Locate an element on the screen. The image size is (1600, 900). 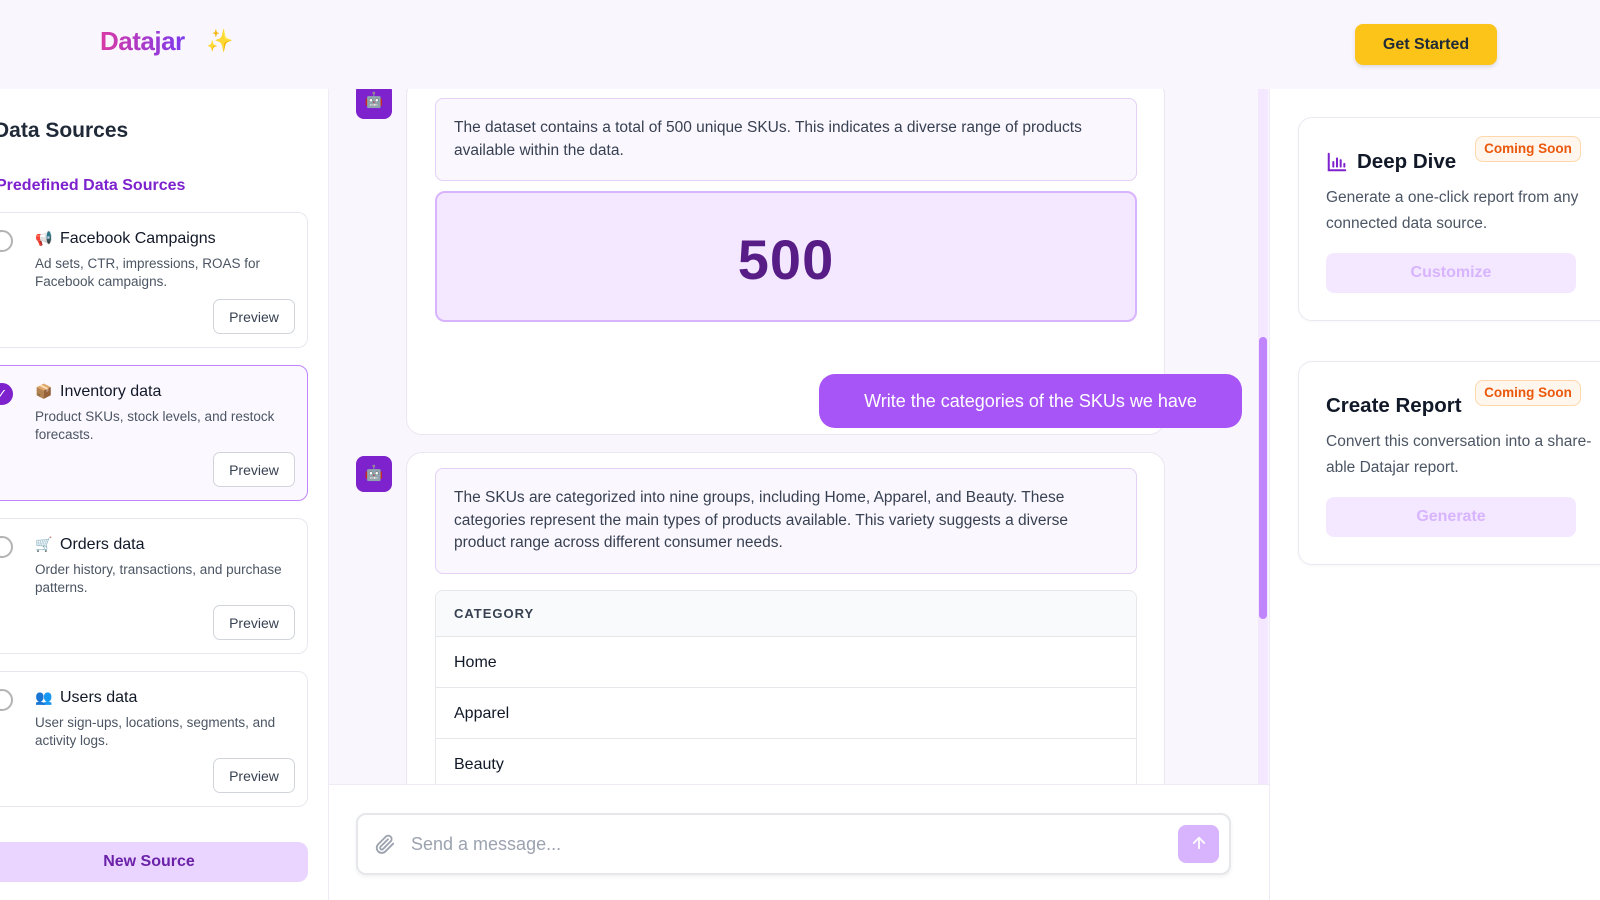
generate-button: Generate is located at coordinates (1451, 517).